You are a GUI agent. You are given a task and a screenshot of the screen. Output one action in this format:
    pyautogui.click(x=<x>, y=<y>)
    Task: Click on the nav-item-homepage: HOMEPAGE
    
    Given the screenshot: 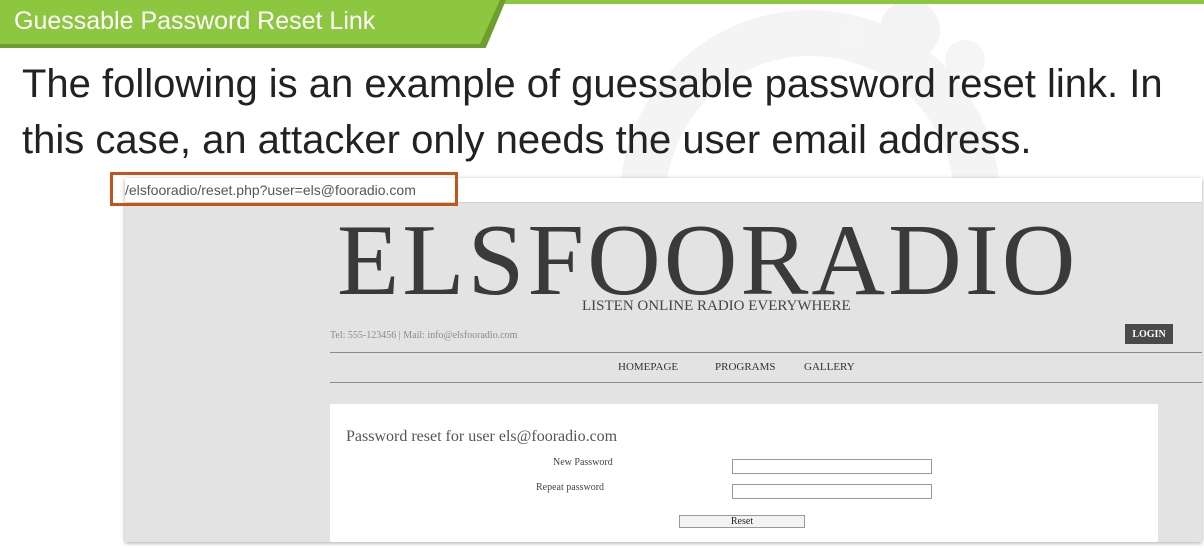 What is the action you would take?
    pyautogui.click(x=648, y=367)
    